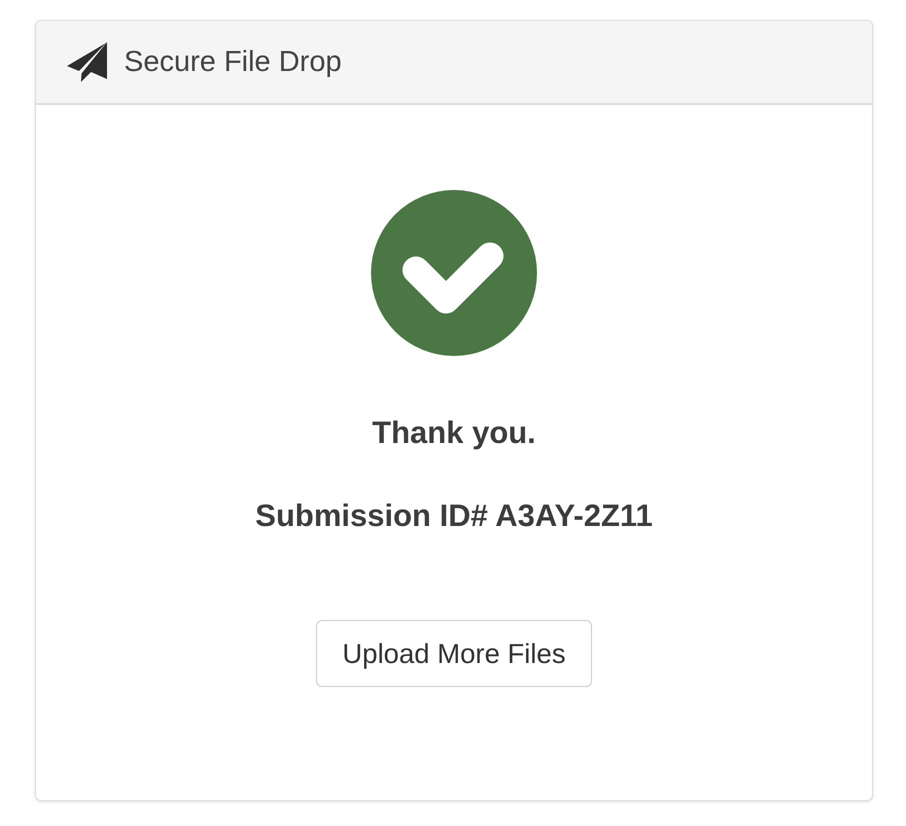 This screenshot has width=906, height=826. I want to click on upload-more-files-button: Upload More Files, so click(454, 653).